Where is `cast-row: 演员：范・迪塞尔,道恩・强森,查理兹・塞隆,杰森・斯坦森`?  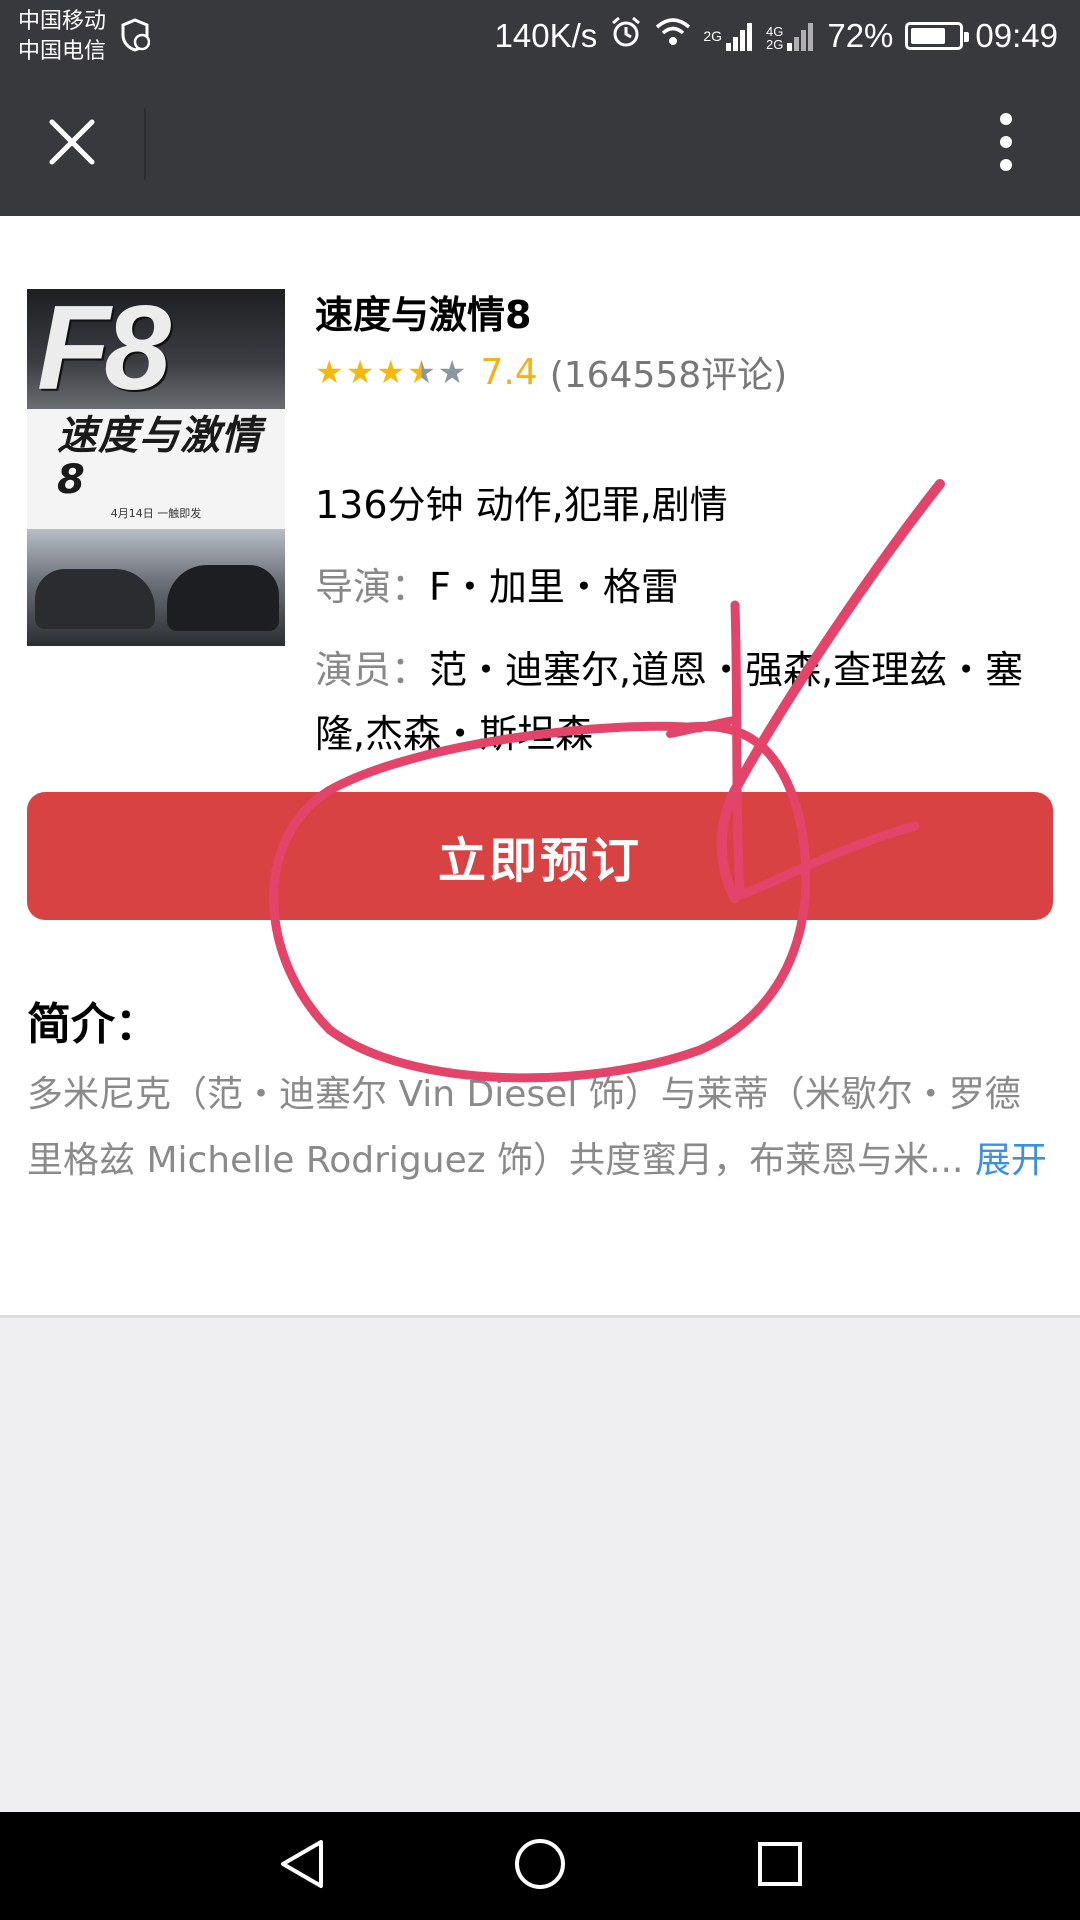
cast-row: 演员：范・迪塞尔,道恩・强森,查理兹・塞隆,杰森・斯坦森 is located at coordinates (687, 702).